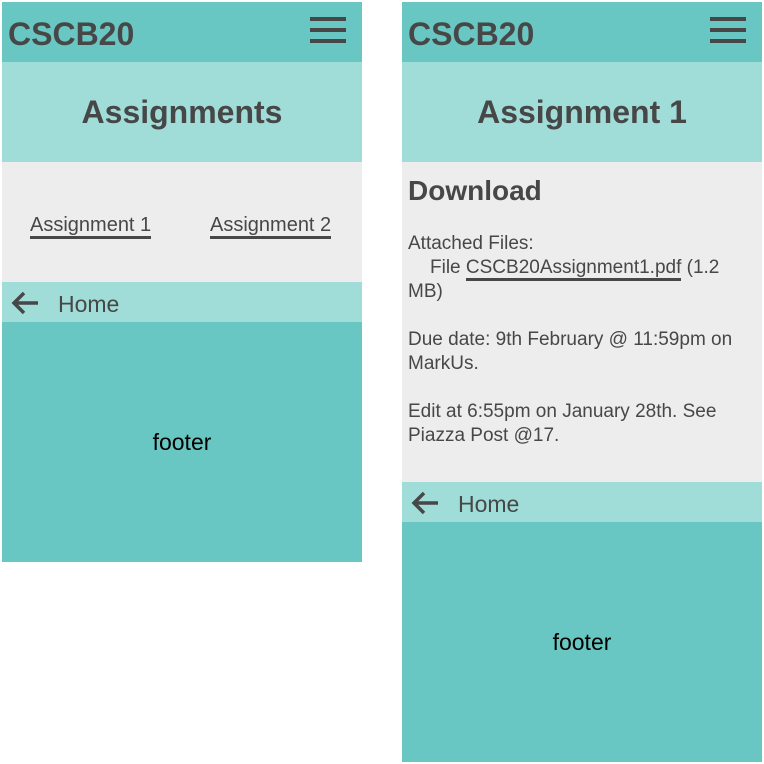 Image resolution: width=764 pixels, height=764 pixels. What do you see at coordinates (448, 267) in the screenshot?
I see `file-prefix: File` at bounding box center [448, 267].